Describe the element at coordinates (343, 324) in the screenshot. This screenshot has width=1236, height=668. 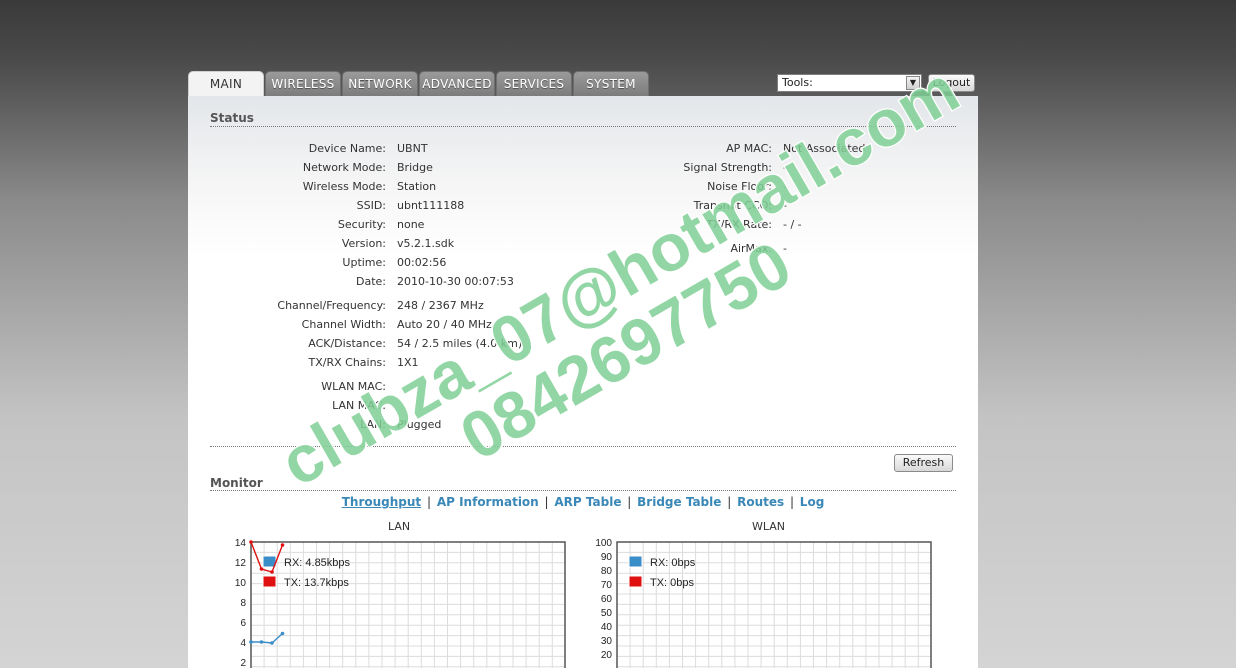
I see `status-label: Channel Width:` at that location.